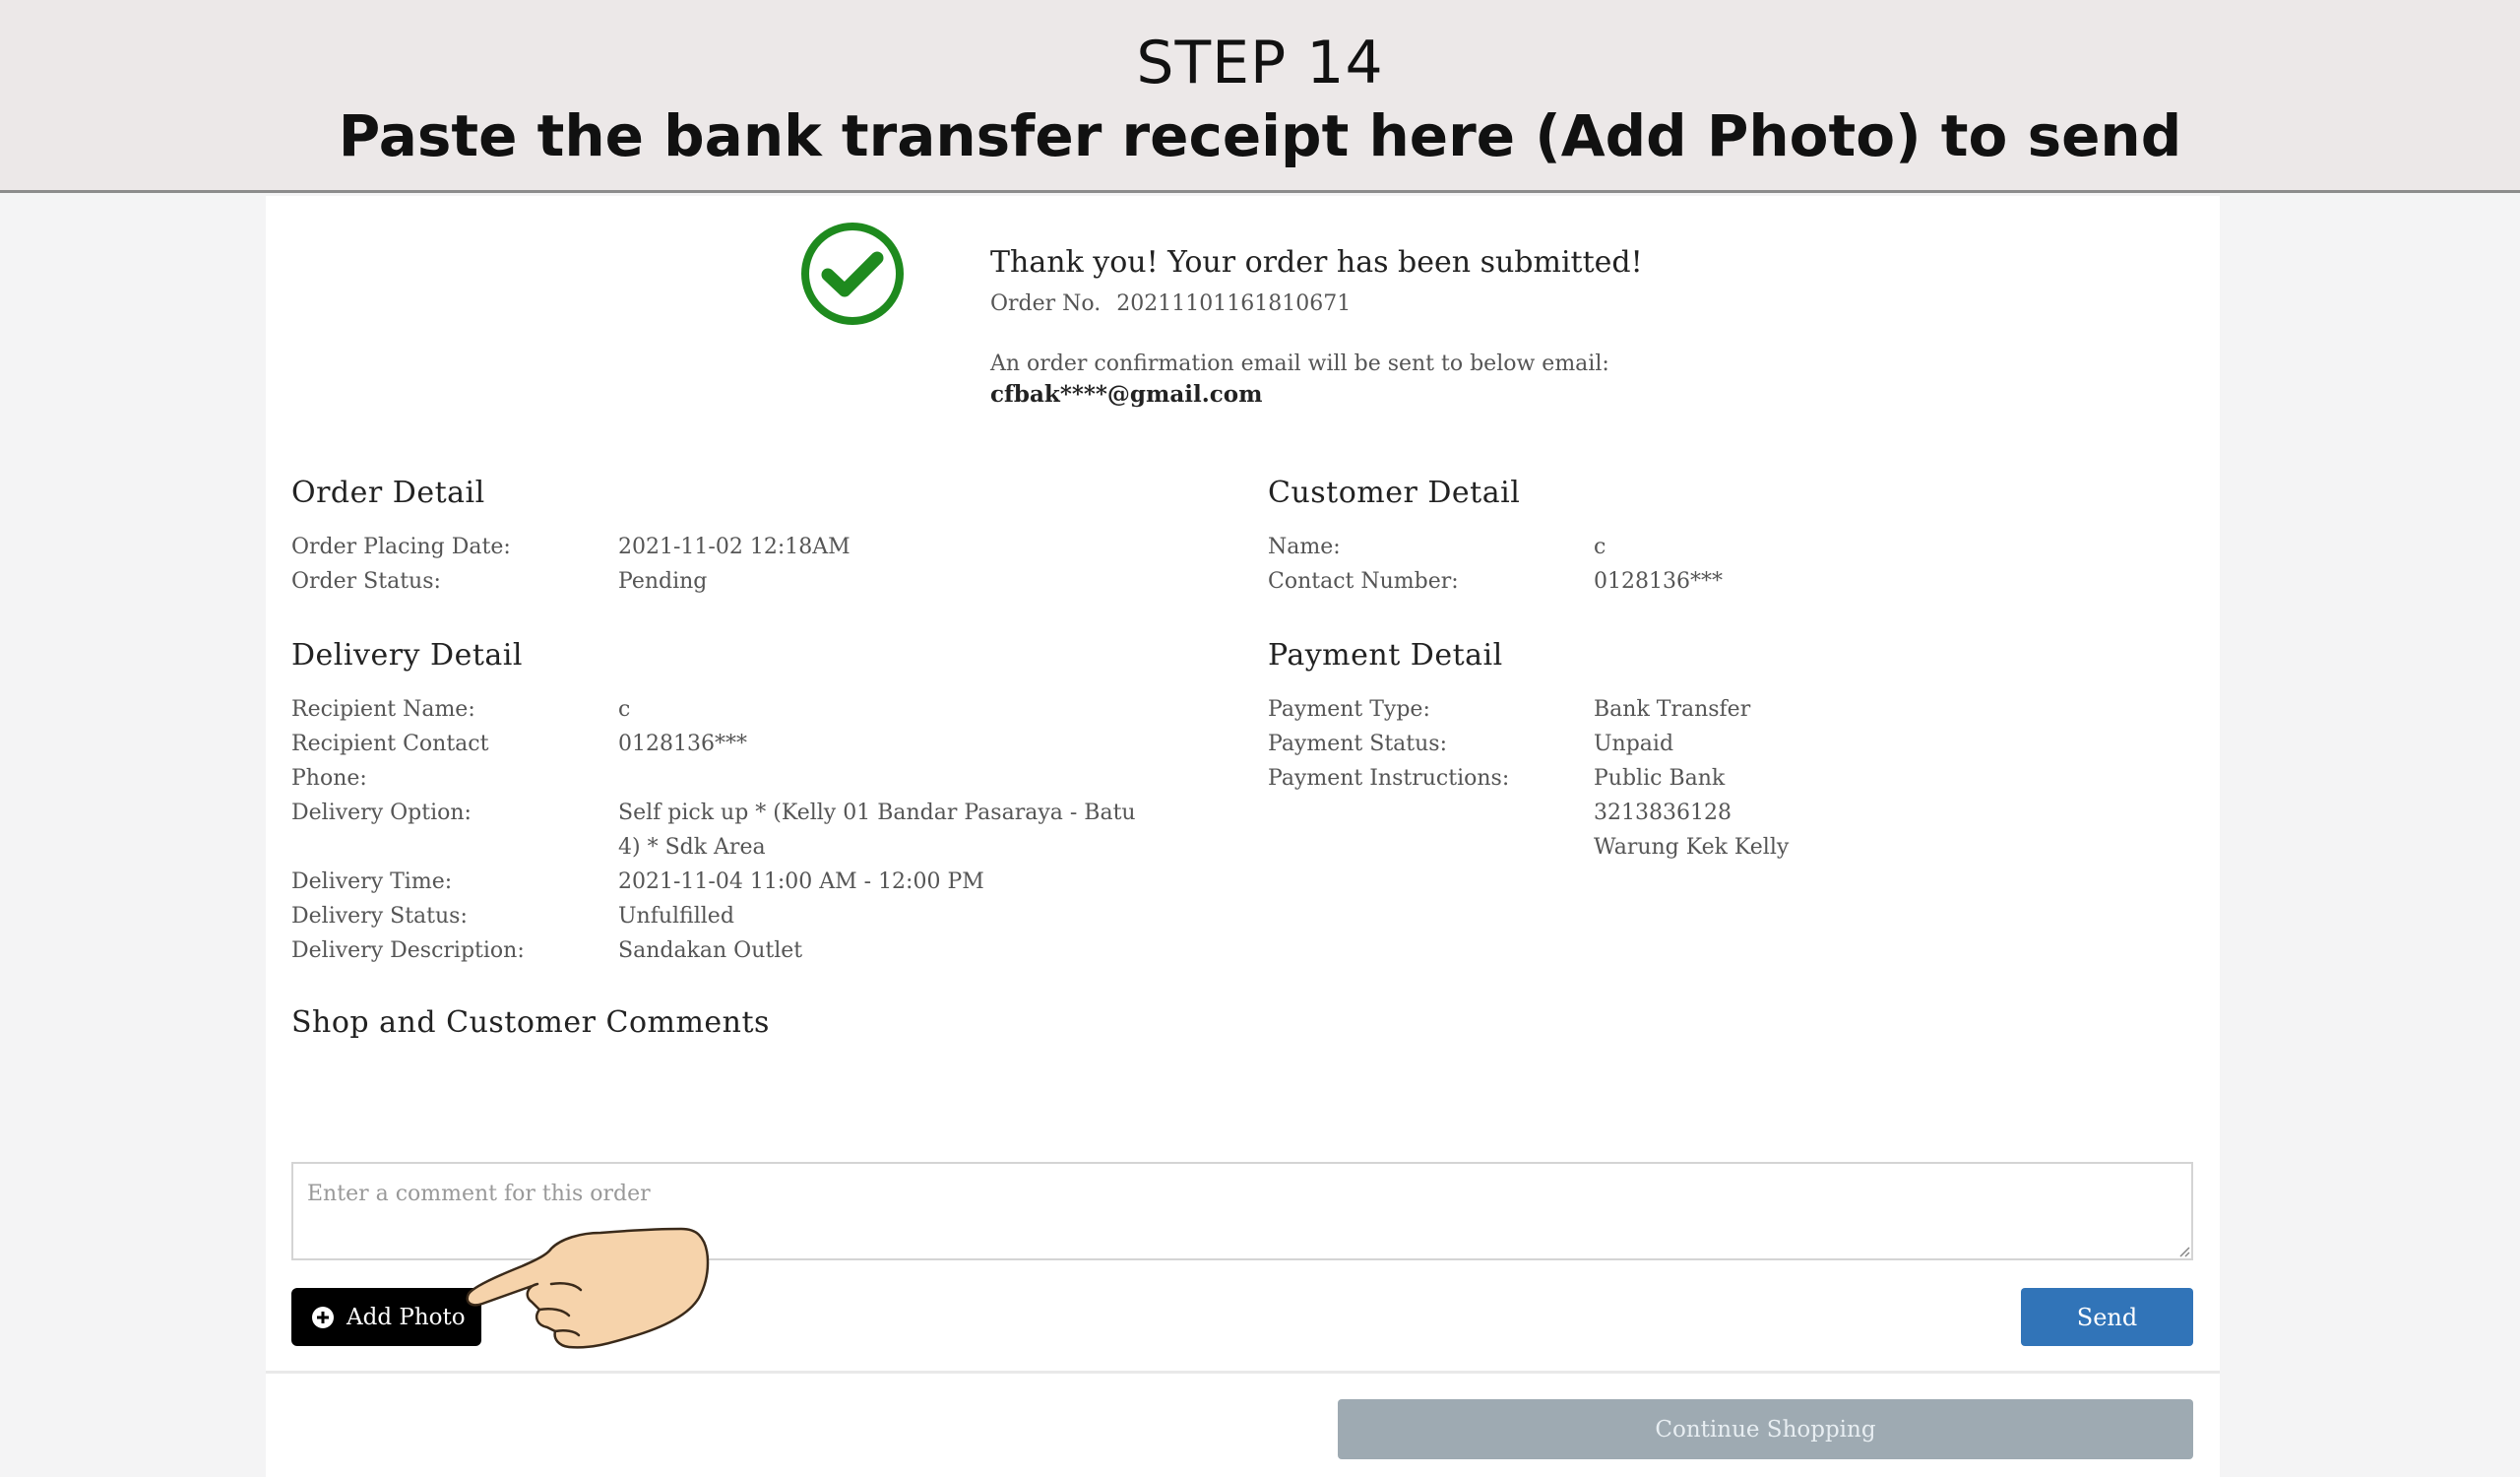  I want to click on pointing-hand-icon, so click(588, 1288).